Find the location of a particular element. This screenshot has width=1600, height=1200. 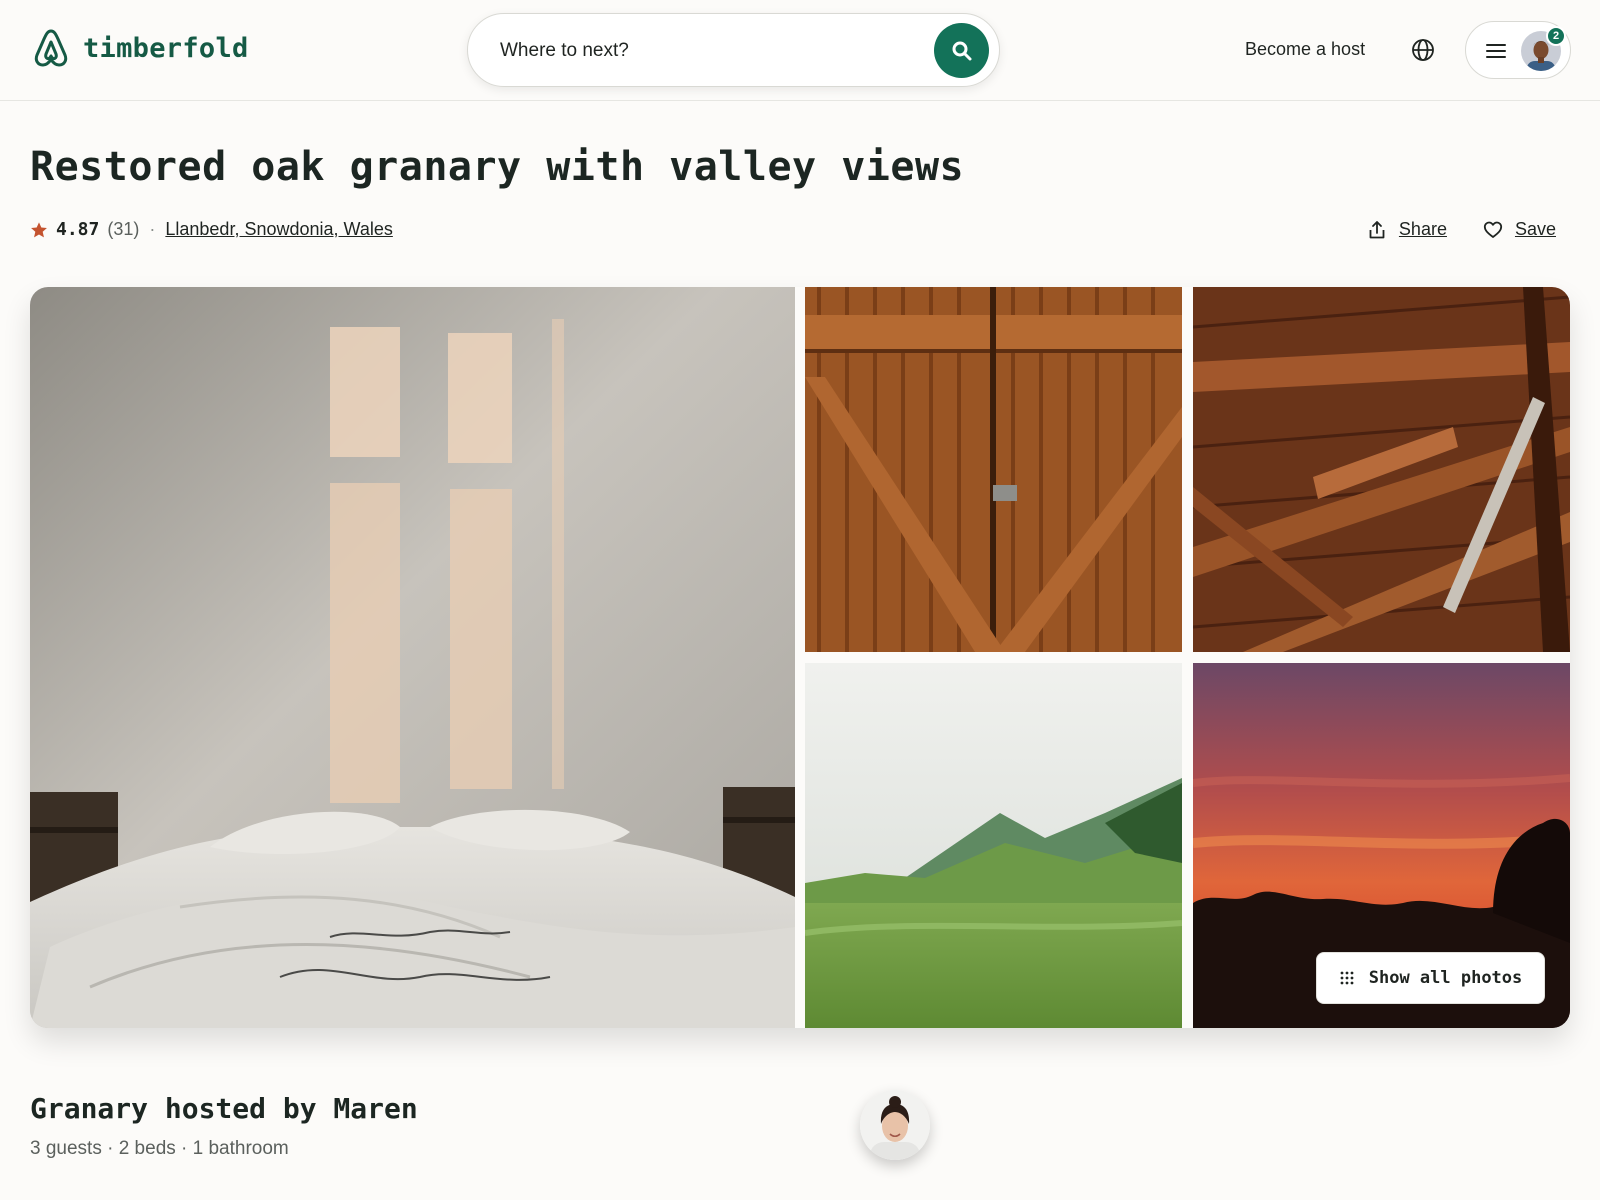

share-icon is located at coordinates (1377, 229).